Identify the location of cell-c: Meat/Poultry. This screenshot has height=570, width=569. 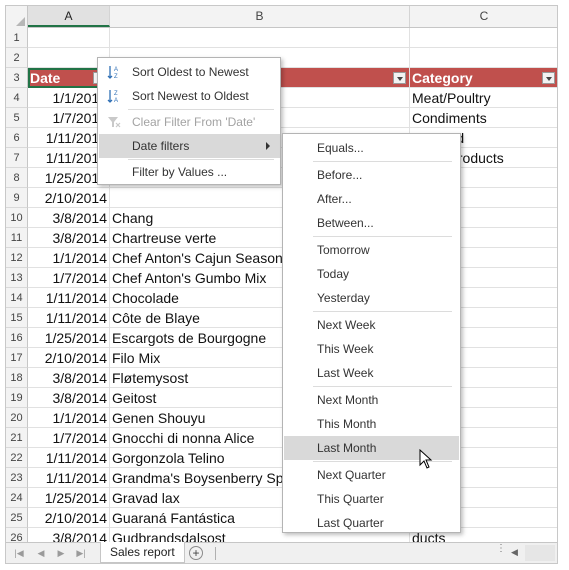
(483, 98).